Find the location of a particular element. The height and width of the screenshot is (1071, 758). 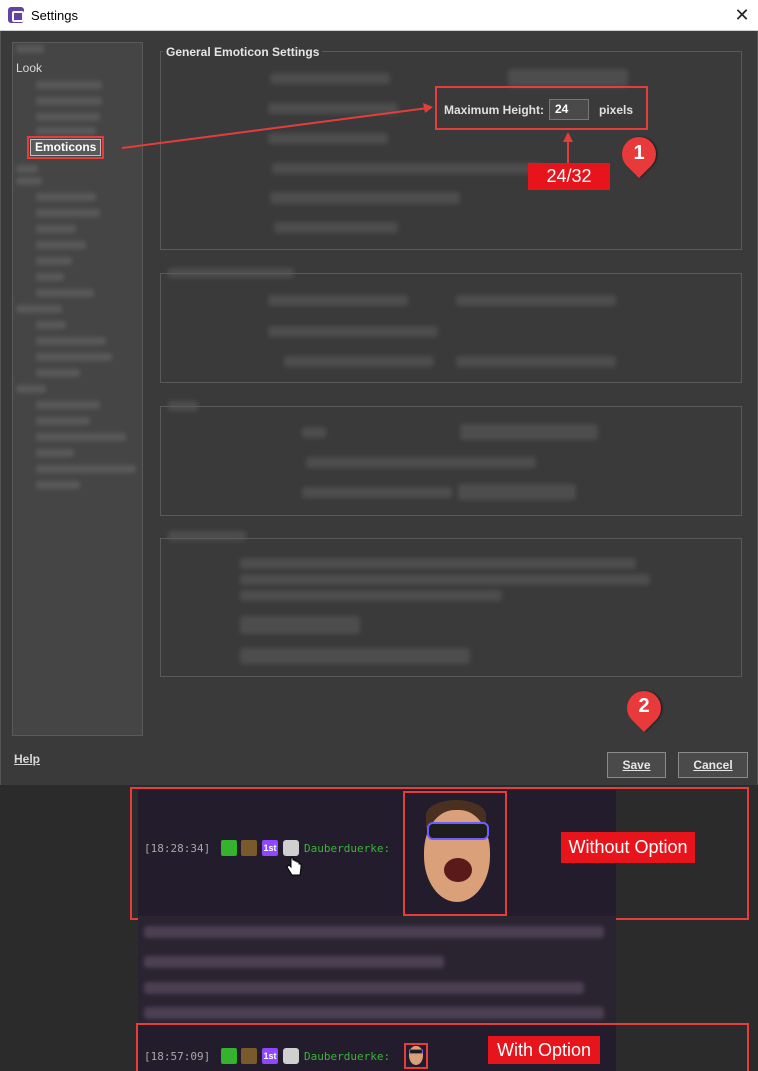

chat-timestamp: [18:28:34] is located at coordinates (177, 848).